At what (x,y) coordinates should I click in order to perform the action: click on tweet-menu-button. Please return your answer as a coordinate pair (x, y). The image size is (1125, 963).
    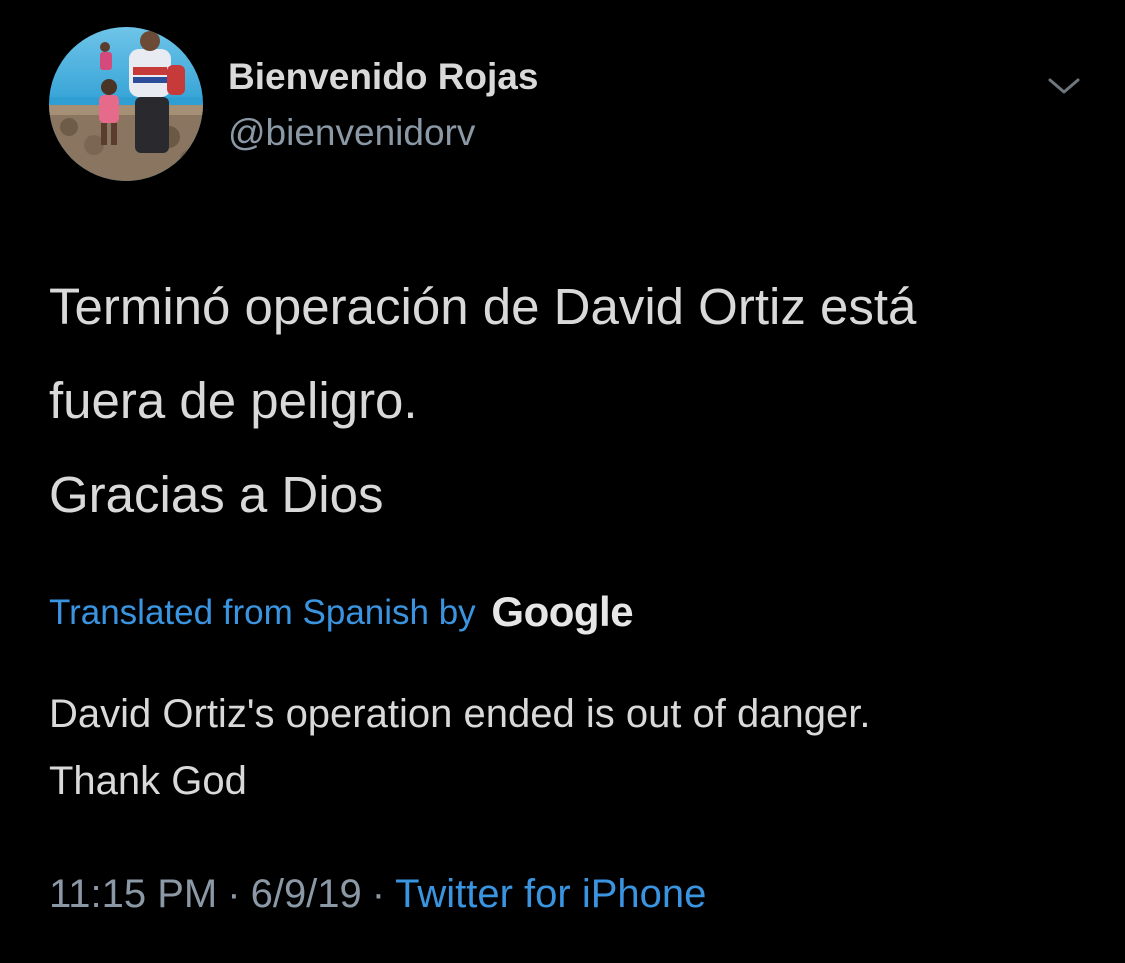
    Looking at the image, I should click on (1064, 86).